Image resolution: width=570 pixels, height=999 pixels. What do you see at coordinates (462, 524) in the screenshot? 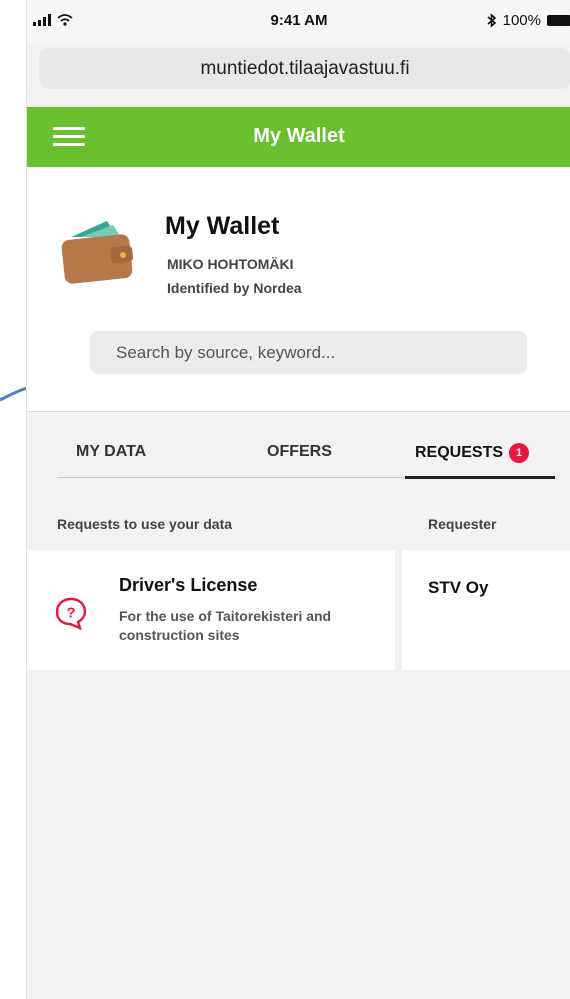
I see `column-header-requester: Requester` at bounding box center [462, 524].